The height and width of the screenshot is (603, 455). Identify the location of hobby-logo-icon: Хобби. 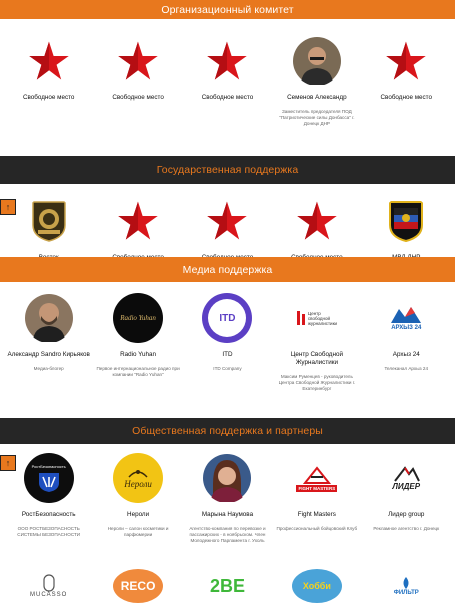
(316, 586).